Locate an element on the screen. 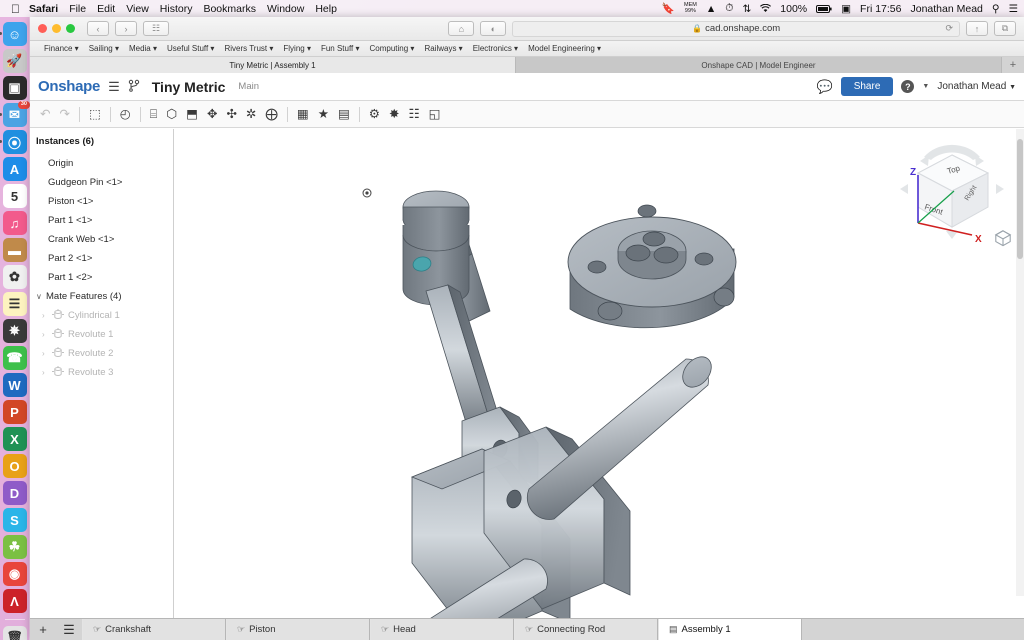 The width and height of the screenshot is (1024, 640). bookmark-media: Media ▾ is located at coordinates (143, 48).